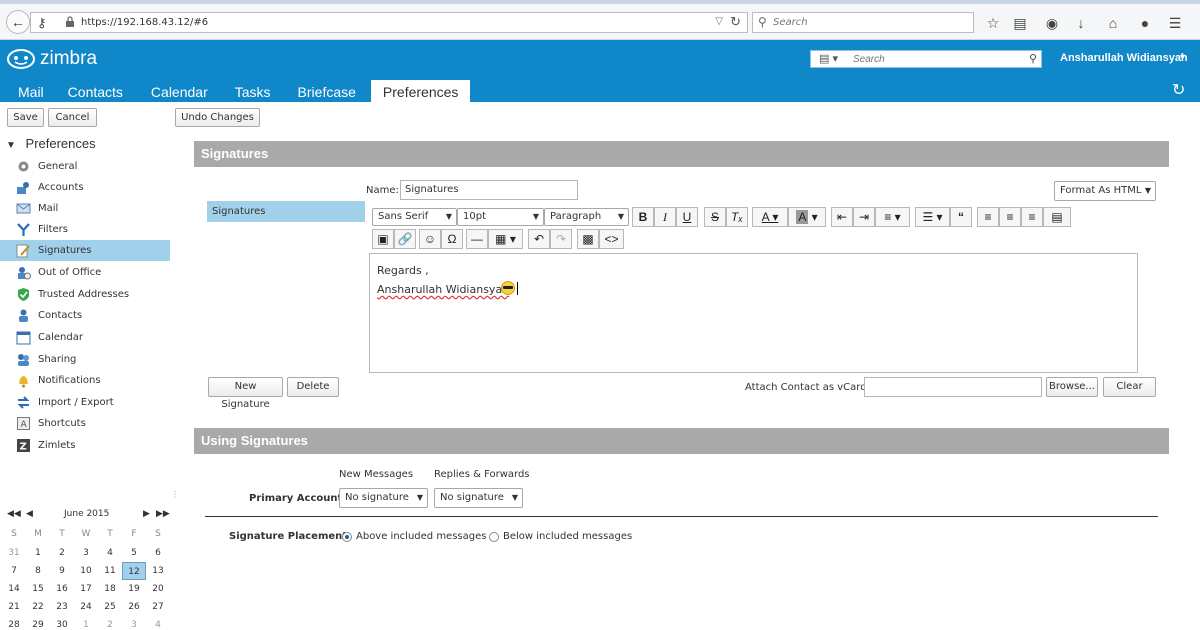 This screenshot has width=1200, height=630. What do you see at coordinates (85, 445) in the screenshot?
I see `sidebar-item-zimlets: Z Zimlets` at bounding box center [85, 445].